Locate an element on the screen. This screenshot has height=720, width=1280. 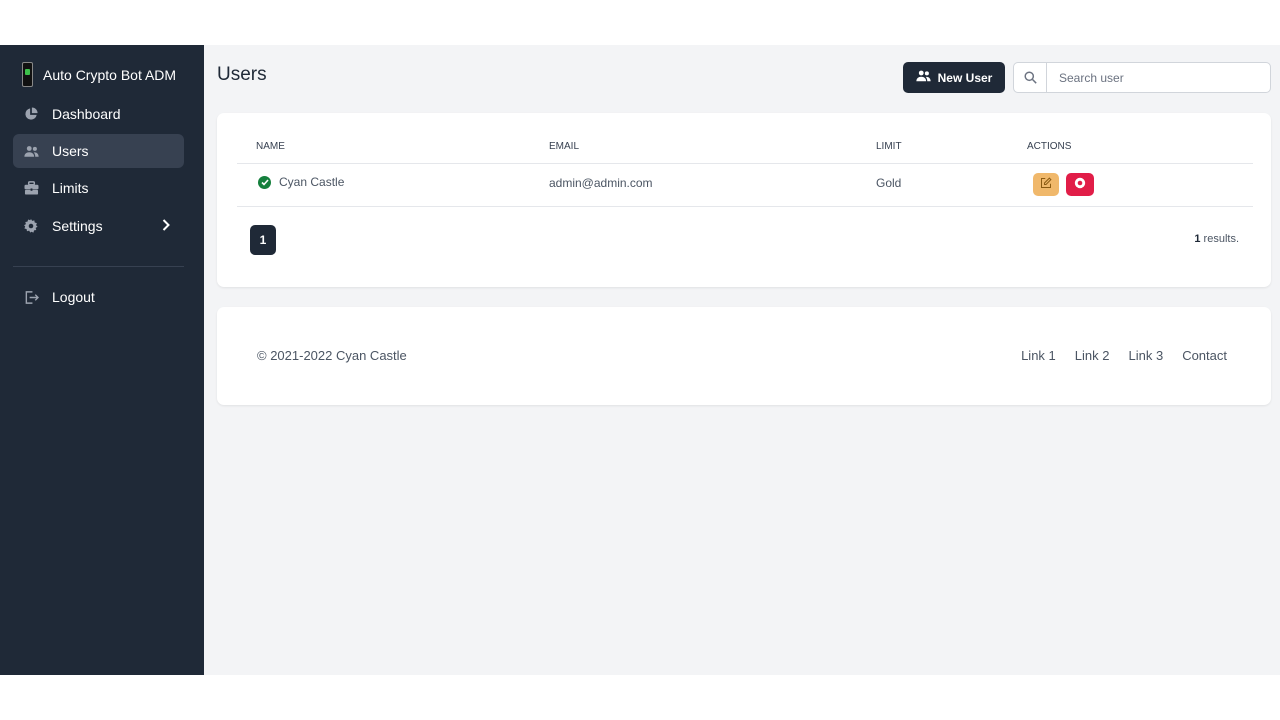
search-icon is located at coordinates (1030, 77).